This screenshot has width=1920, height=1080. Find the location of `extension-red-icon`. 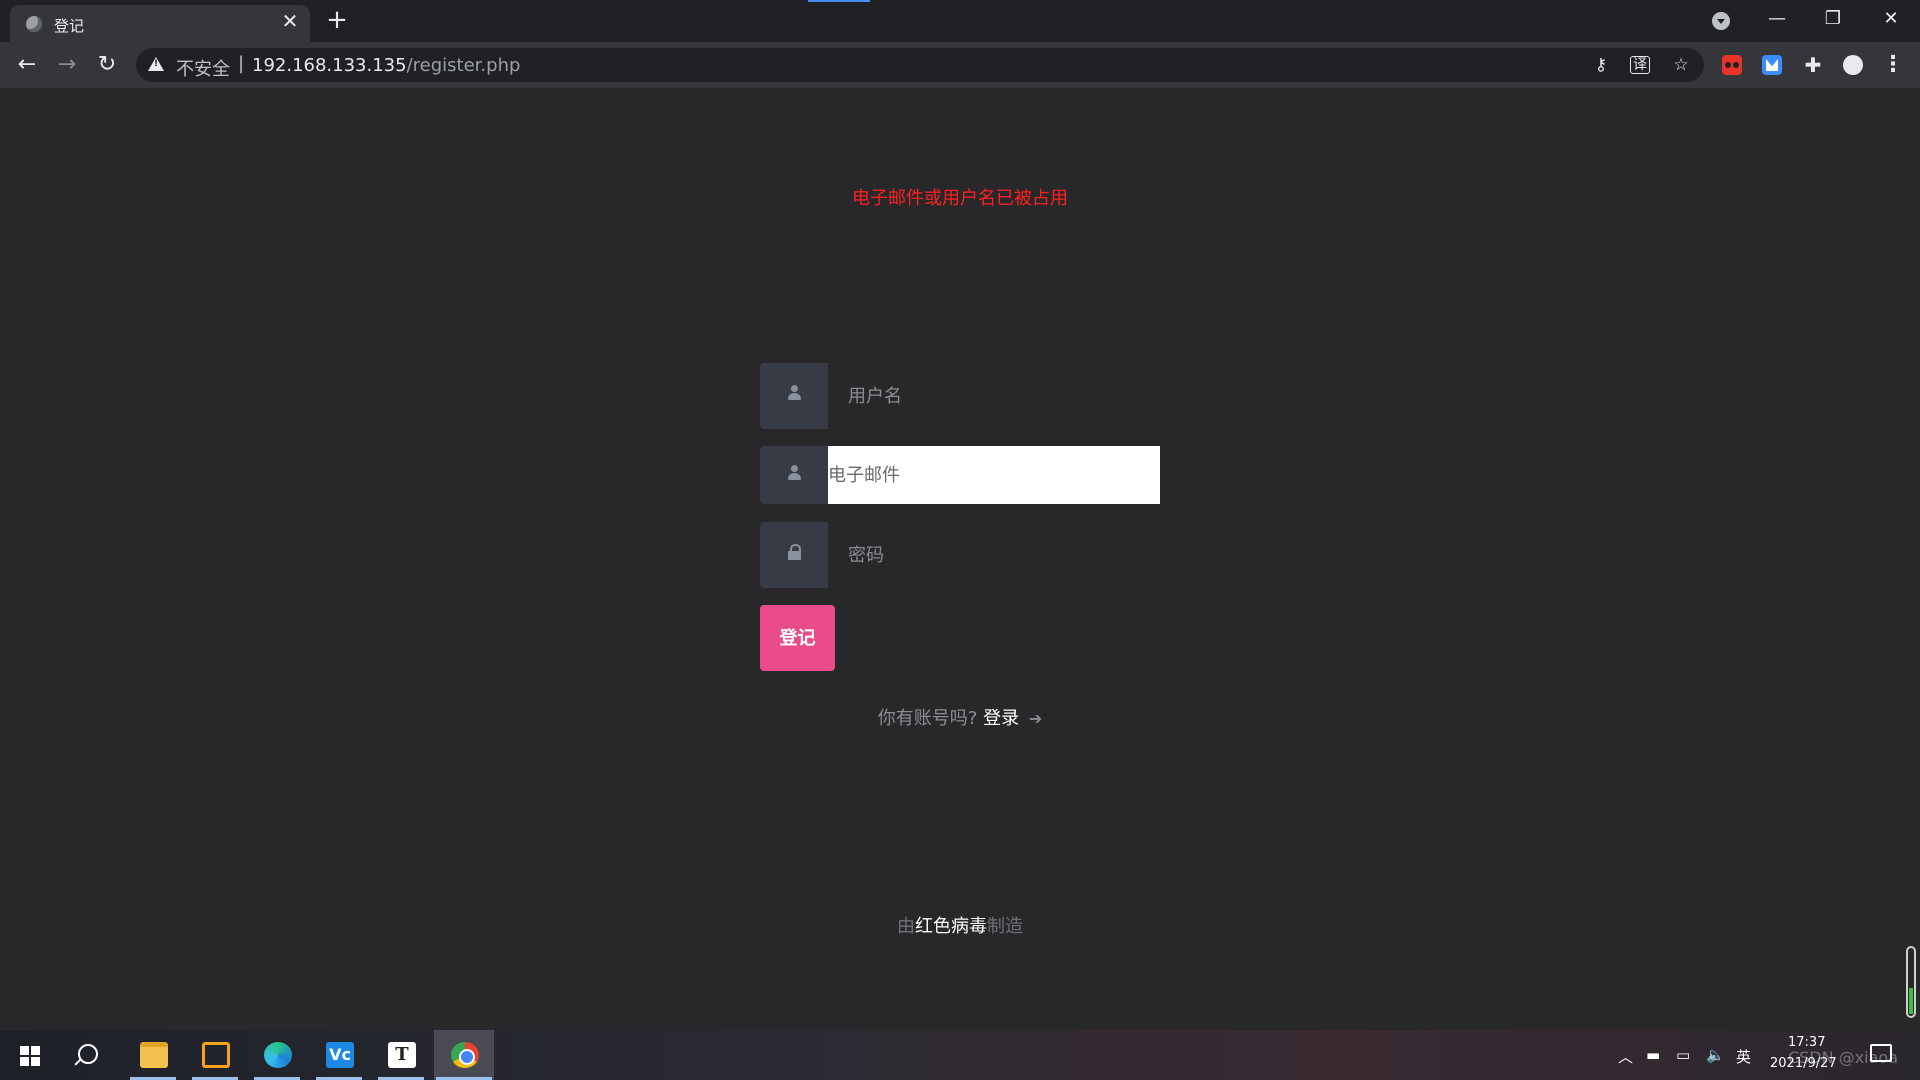

extension-red-icon is located at coordinates (1732, 65).